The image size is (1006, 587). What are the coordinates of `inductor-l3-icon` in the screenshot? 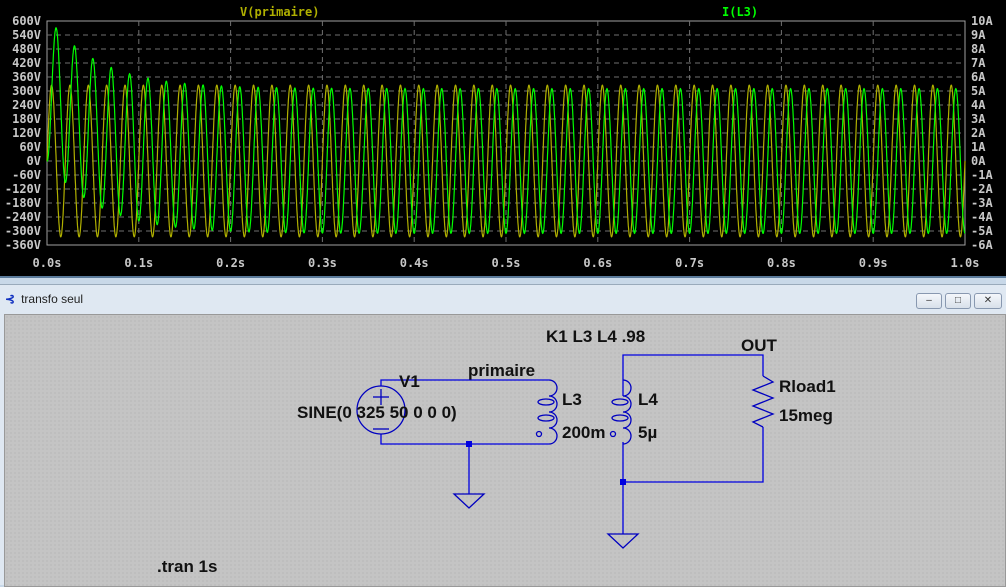 It's located at (546, 412).